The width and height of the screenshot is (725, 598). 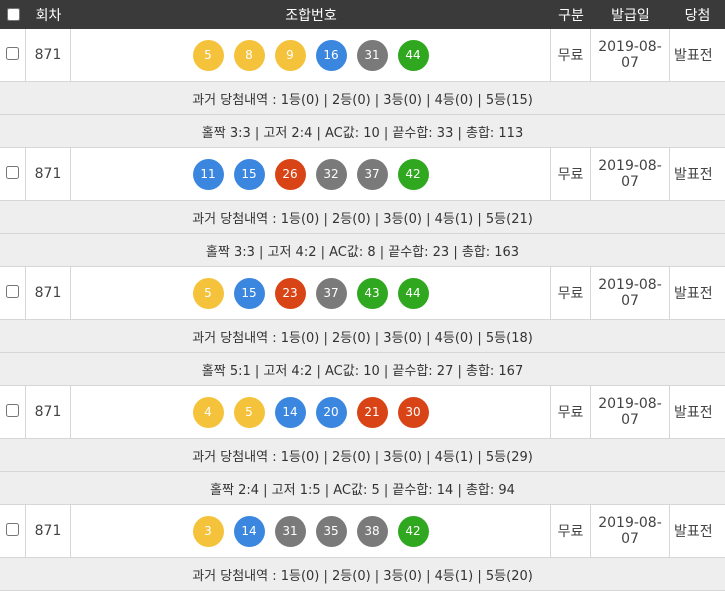 I want to click on ticket-numbers: 5 15 23 37 43 44, so click(x=311, y=293).